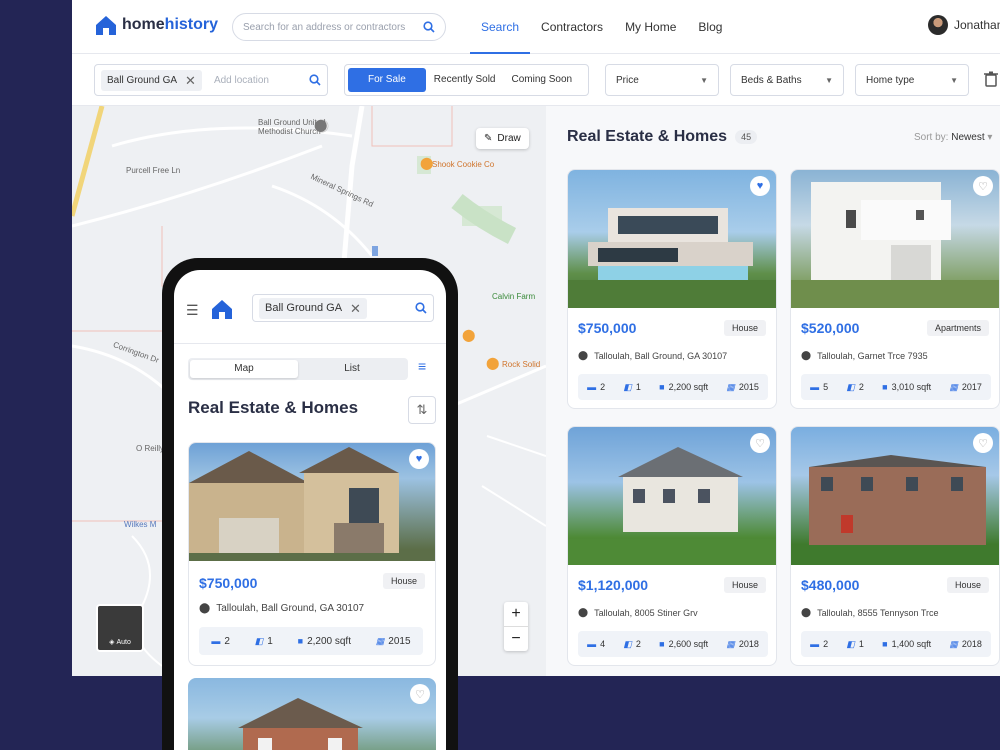 This screenshot has width=1000, height=750. I want to click on sqft-value: 2,600 sqft, so click(688, 644).